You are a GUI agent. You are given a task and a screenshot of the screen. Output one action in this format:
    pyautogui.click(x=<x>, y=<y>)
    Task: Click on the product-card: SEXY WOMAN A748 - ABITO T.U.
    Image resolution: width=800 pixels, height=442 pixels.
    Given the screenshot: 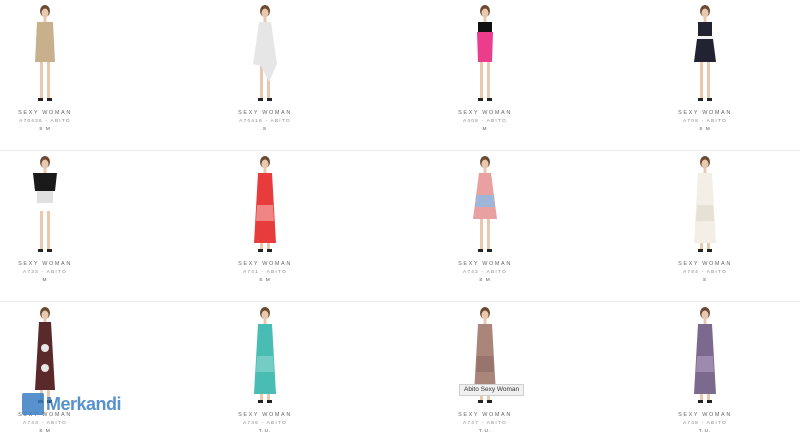 What is the action you would take?
    pyautogui.click(x=702, y=372)
    